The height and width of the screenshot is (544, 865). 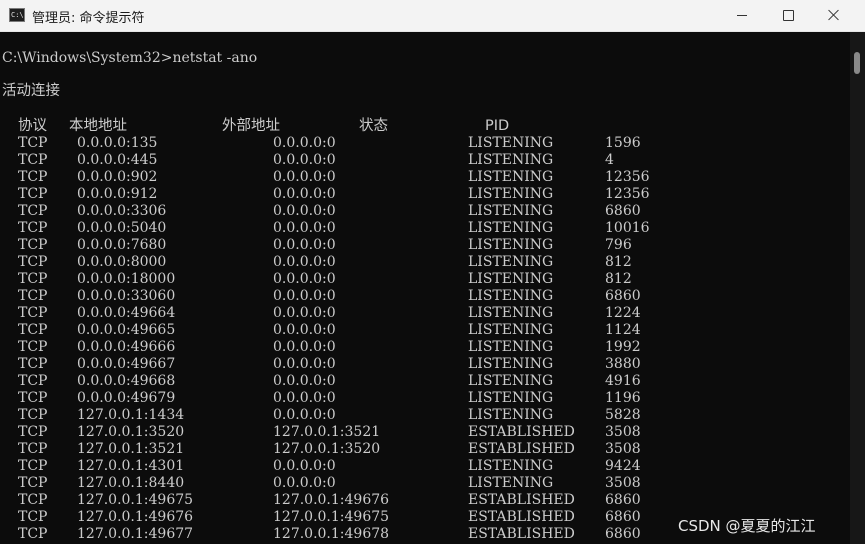 I want to click on maximize-icon, so click(x=788, y=15).